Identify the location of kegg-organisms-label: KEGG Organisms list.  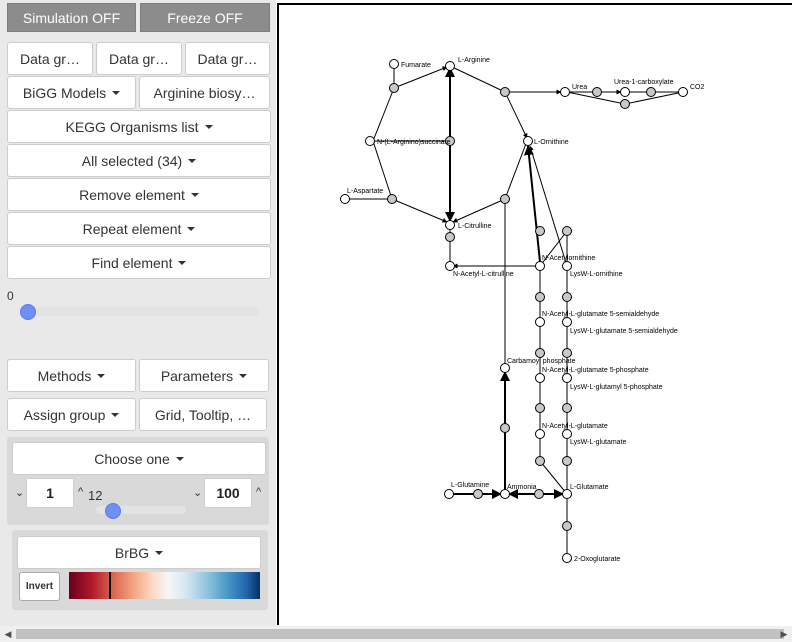
(132, 126).